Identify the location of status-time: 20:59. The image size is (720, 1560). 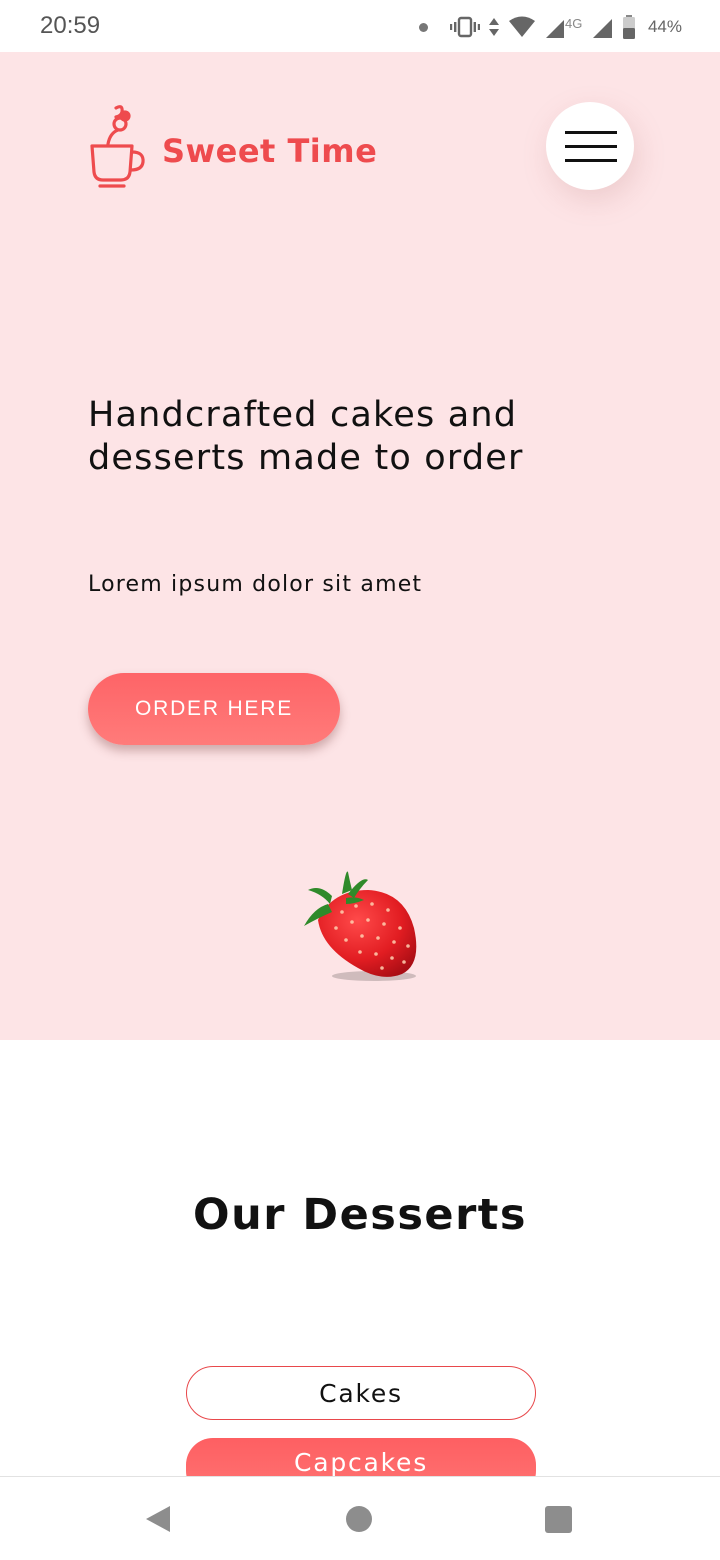
(70, 25).